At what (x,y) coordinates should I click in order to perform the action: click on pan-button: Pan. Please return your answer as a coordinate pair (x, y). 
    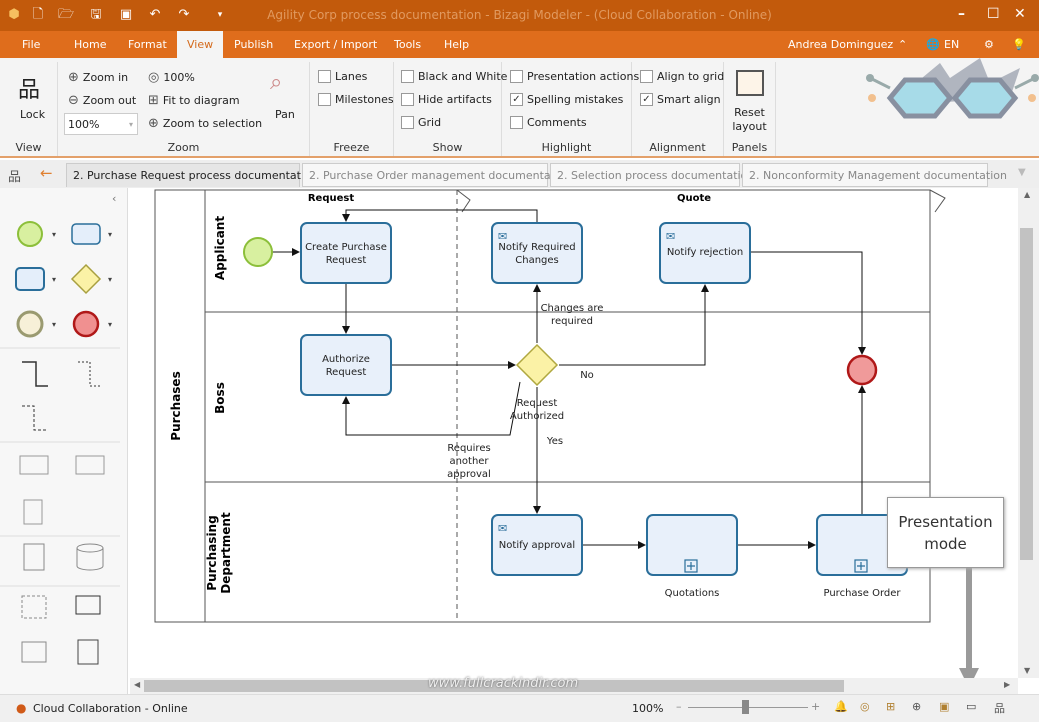
    Looking at the image, I should click on (285, 114).